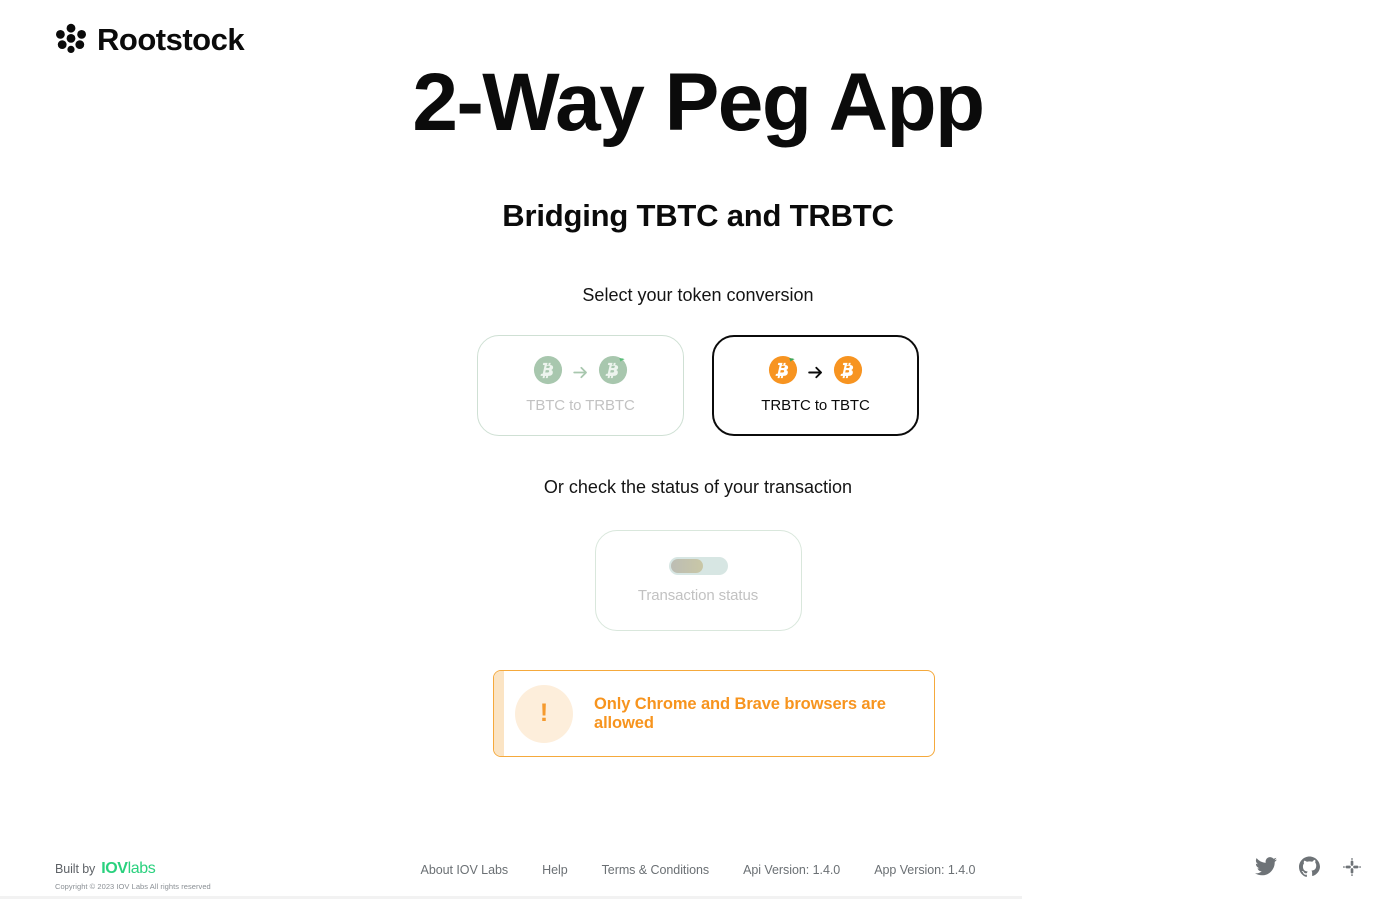 The image size is (1396, 899). I want to click on footer-link-about-iov-labs: About IOV Labs, so click(465, 870).